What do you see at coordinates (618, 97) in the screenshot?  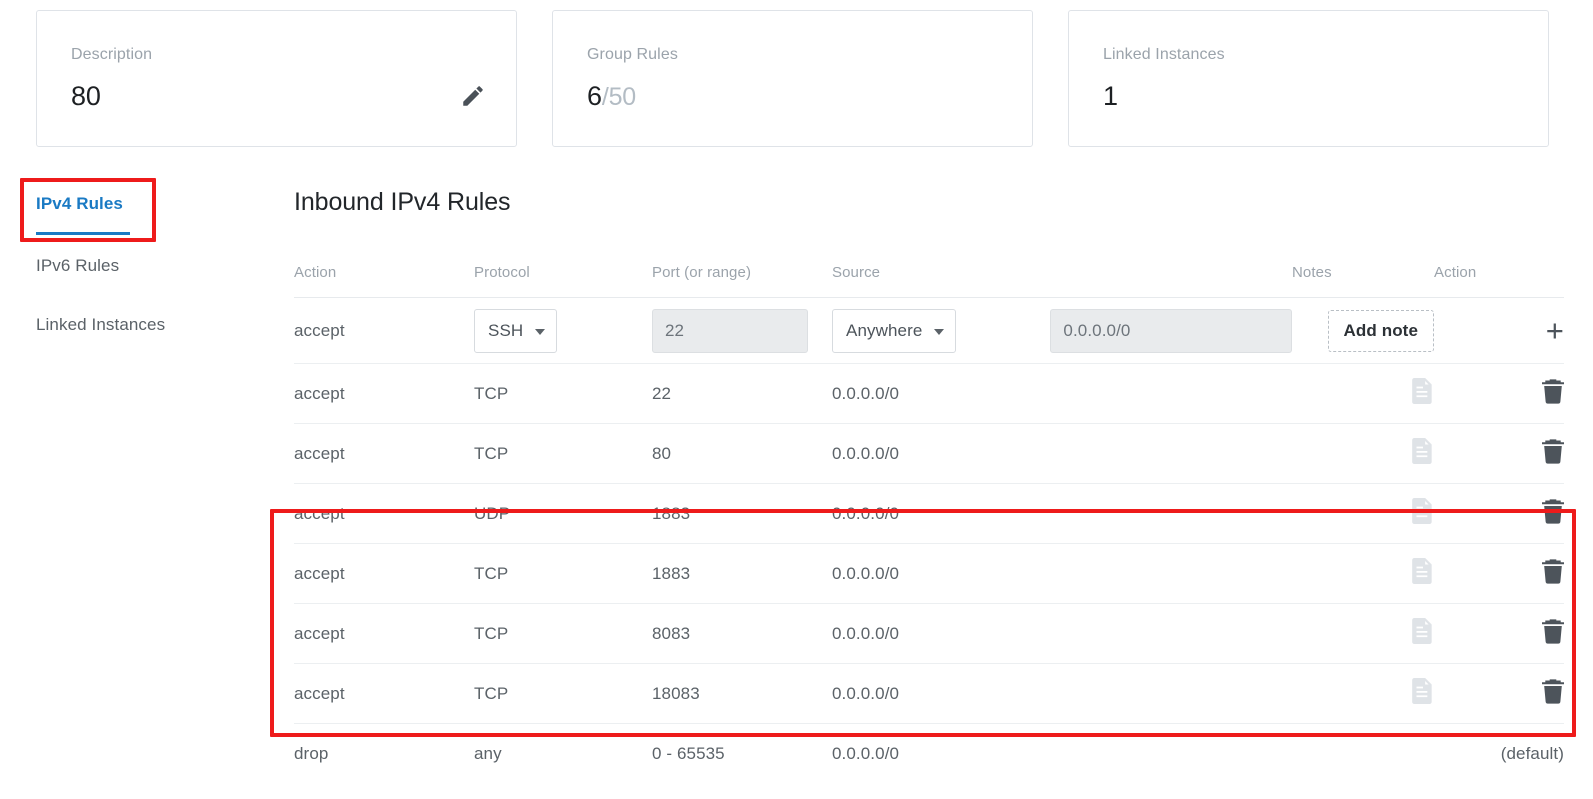 I see `group-rules-limit: /50` at bounding box center [618, 97].